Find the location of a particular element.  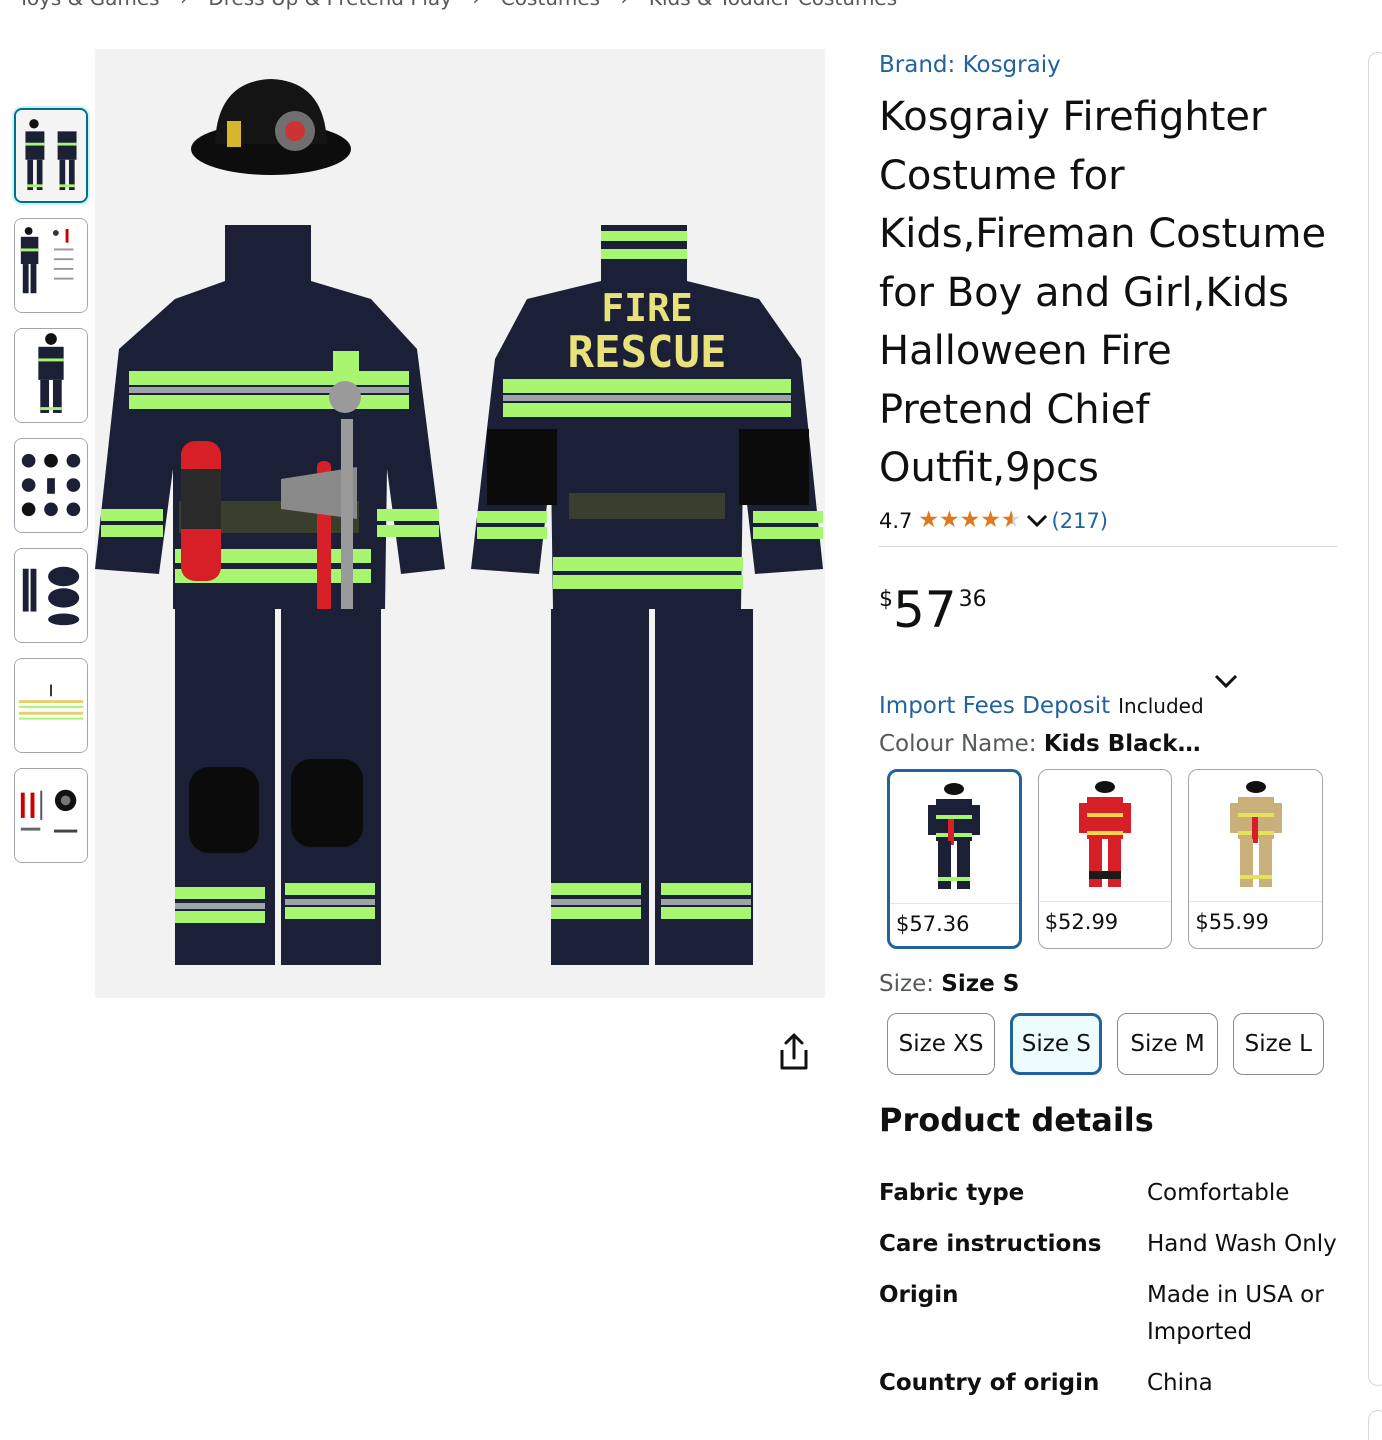

product-details-heading: Product details is located at coordinates (1016, 1119).